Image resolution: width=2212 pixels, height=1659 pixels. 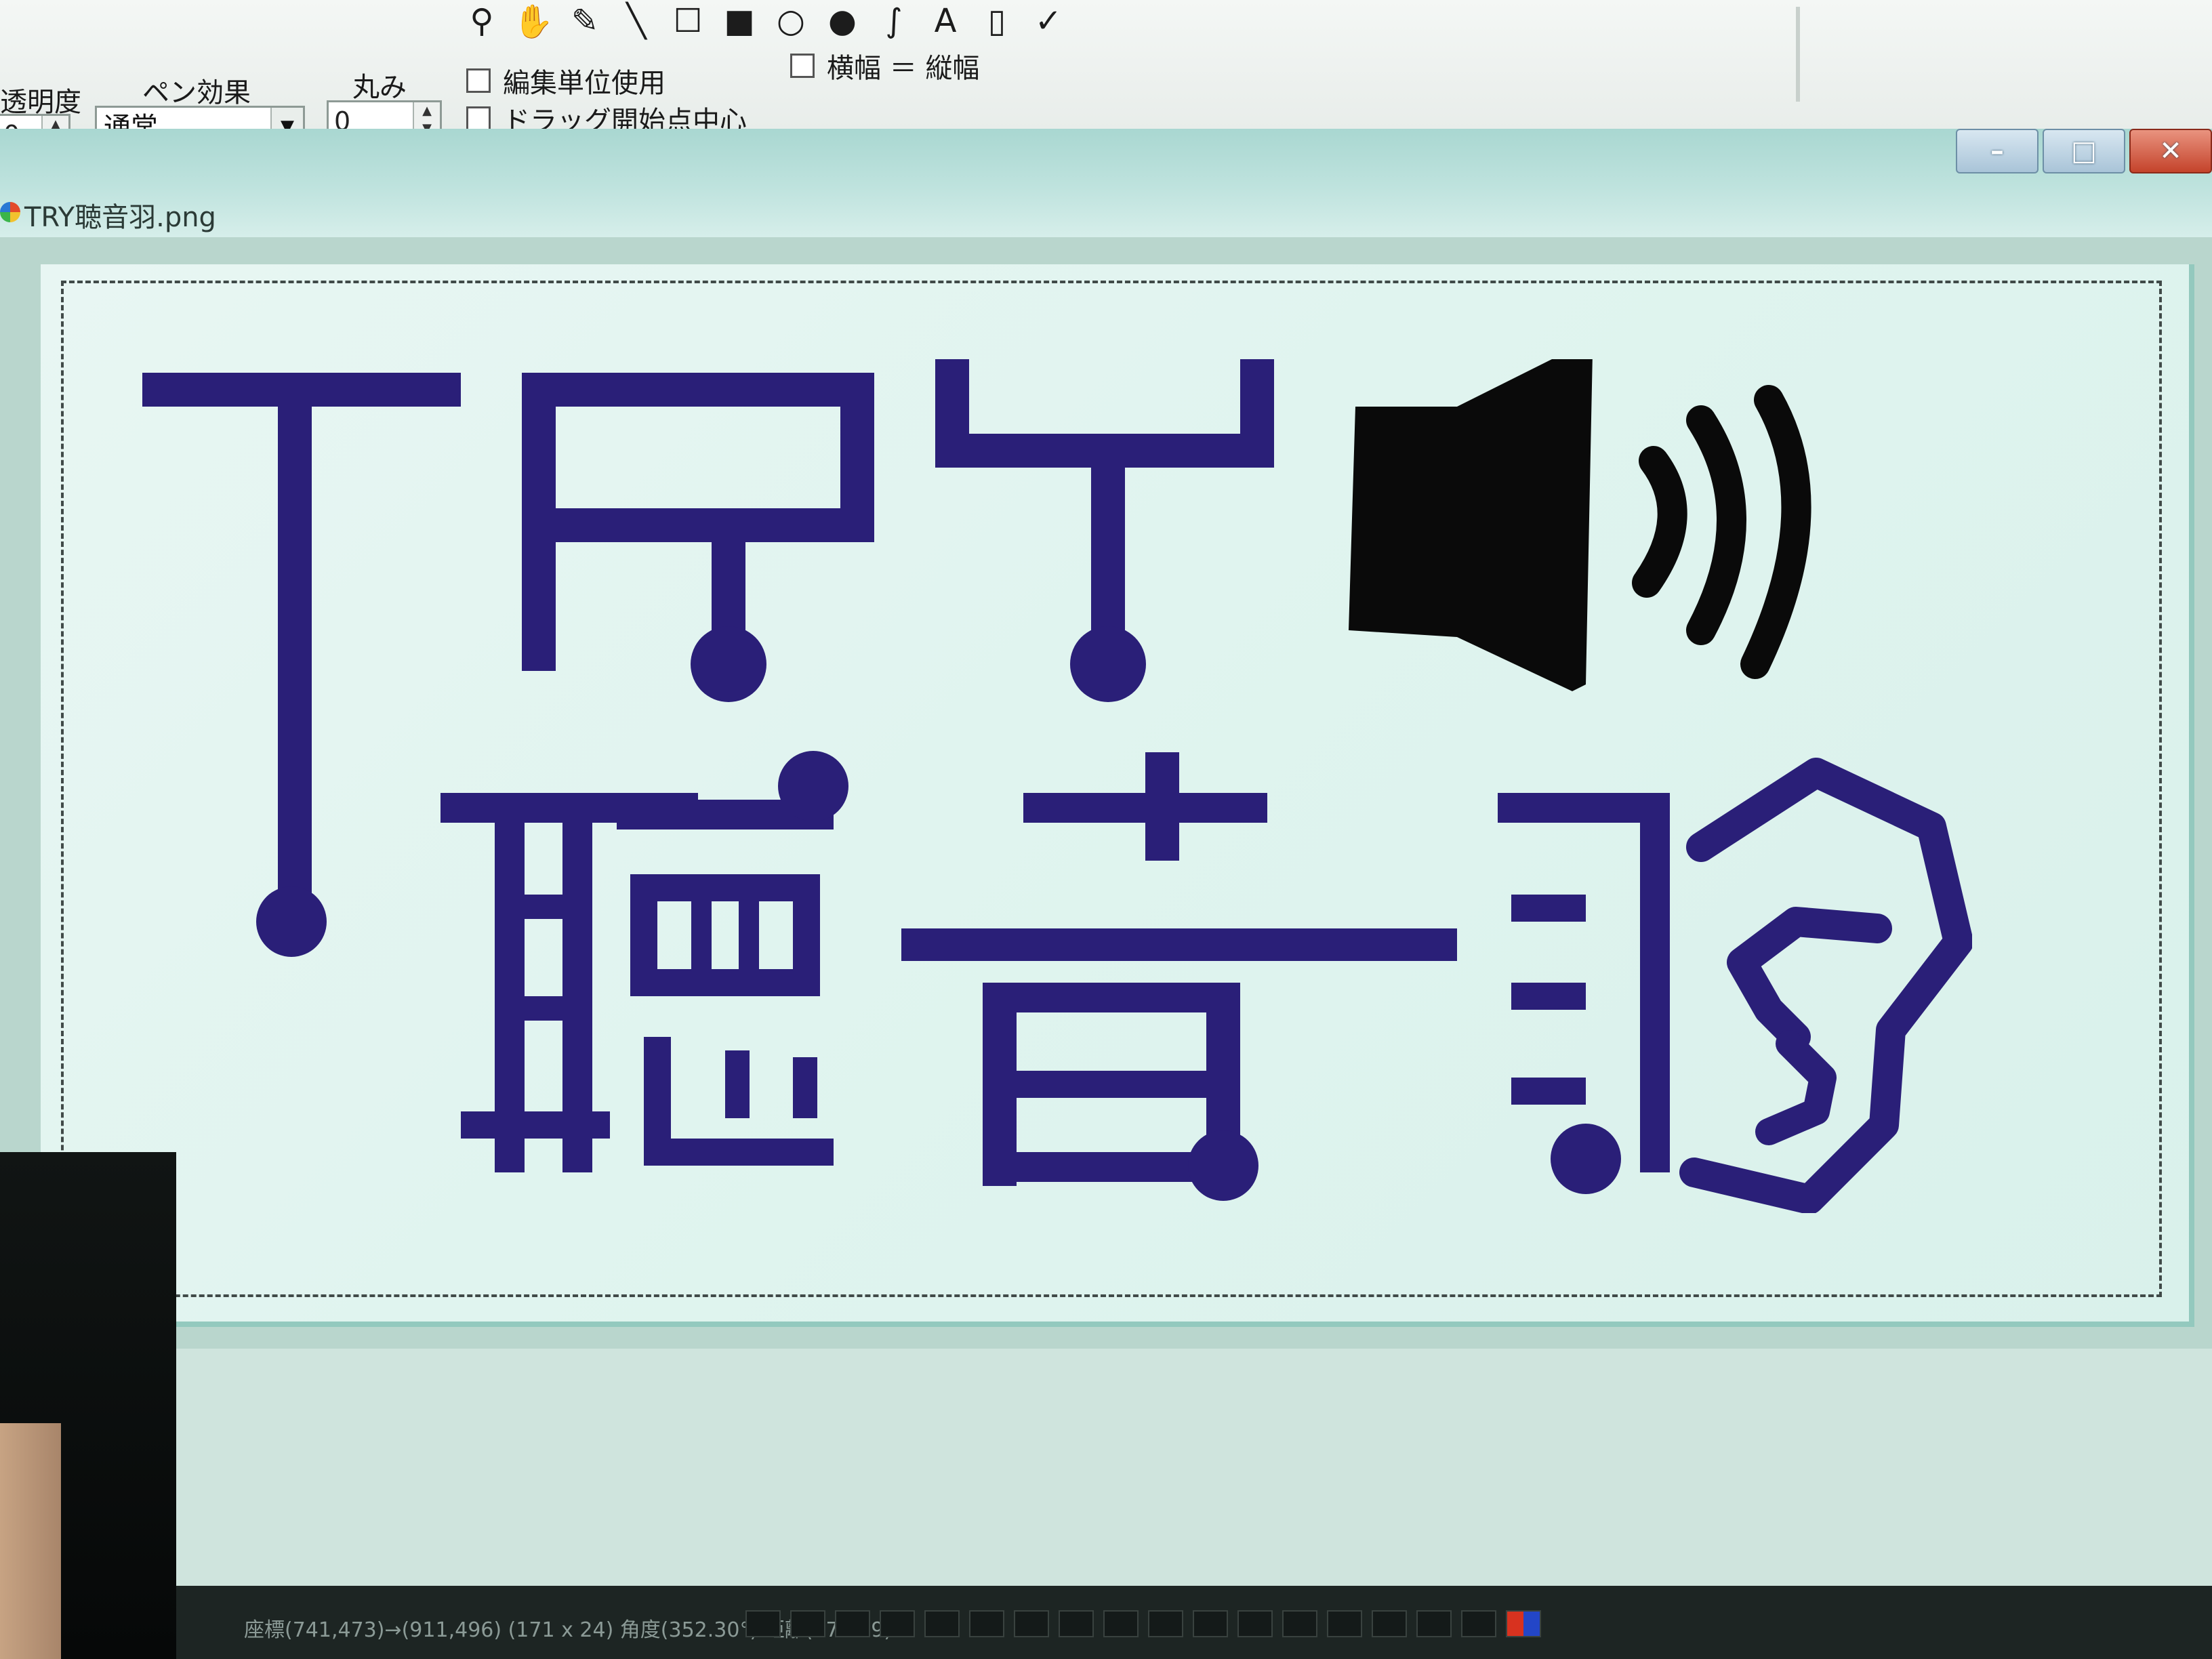 I want to click on maximize-button: □, so click(x=2084, y=151).